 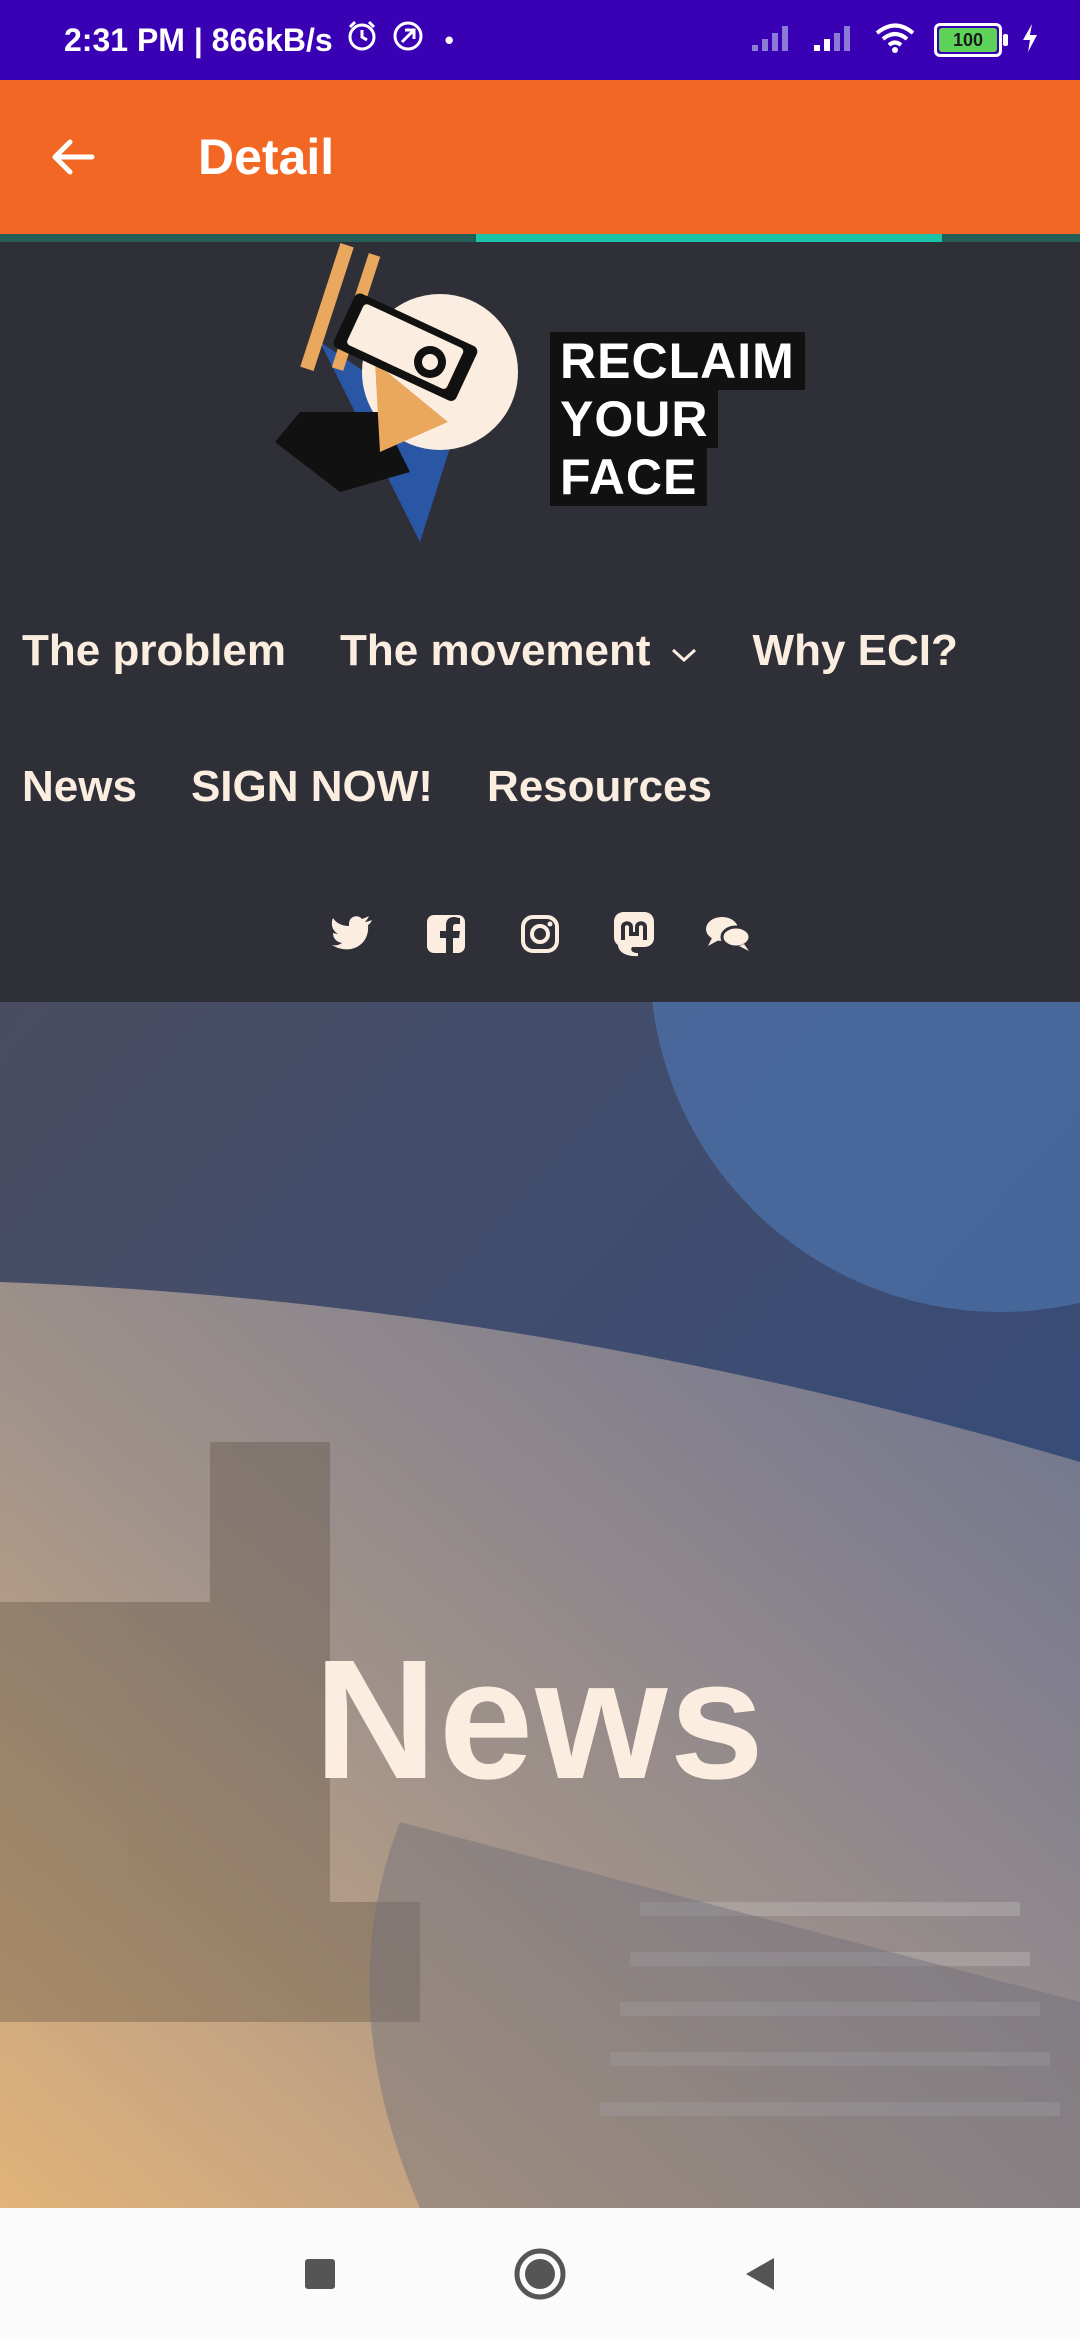 I want to click on system-navigation-bar, so click(x=540, y=2274).